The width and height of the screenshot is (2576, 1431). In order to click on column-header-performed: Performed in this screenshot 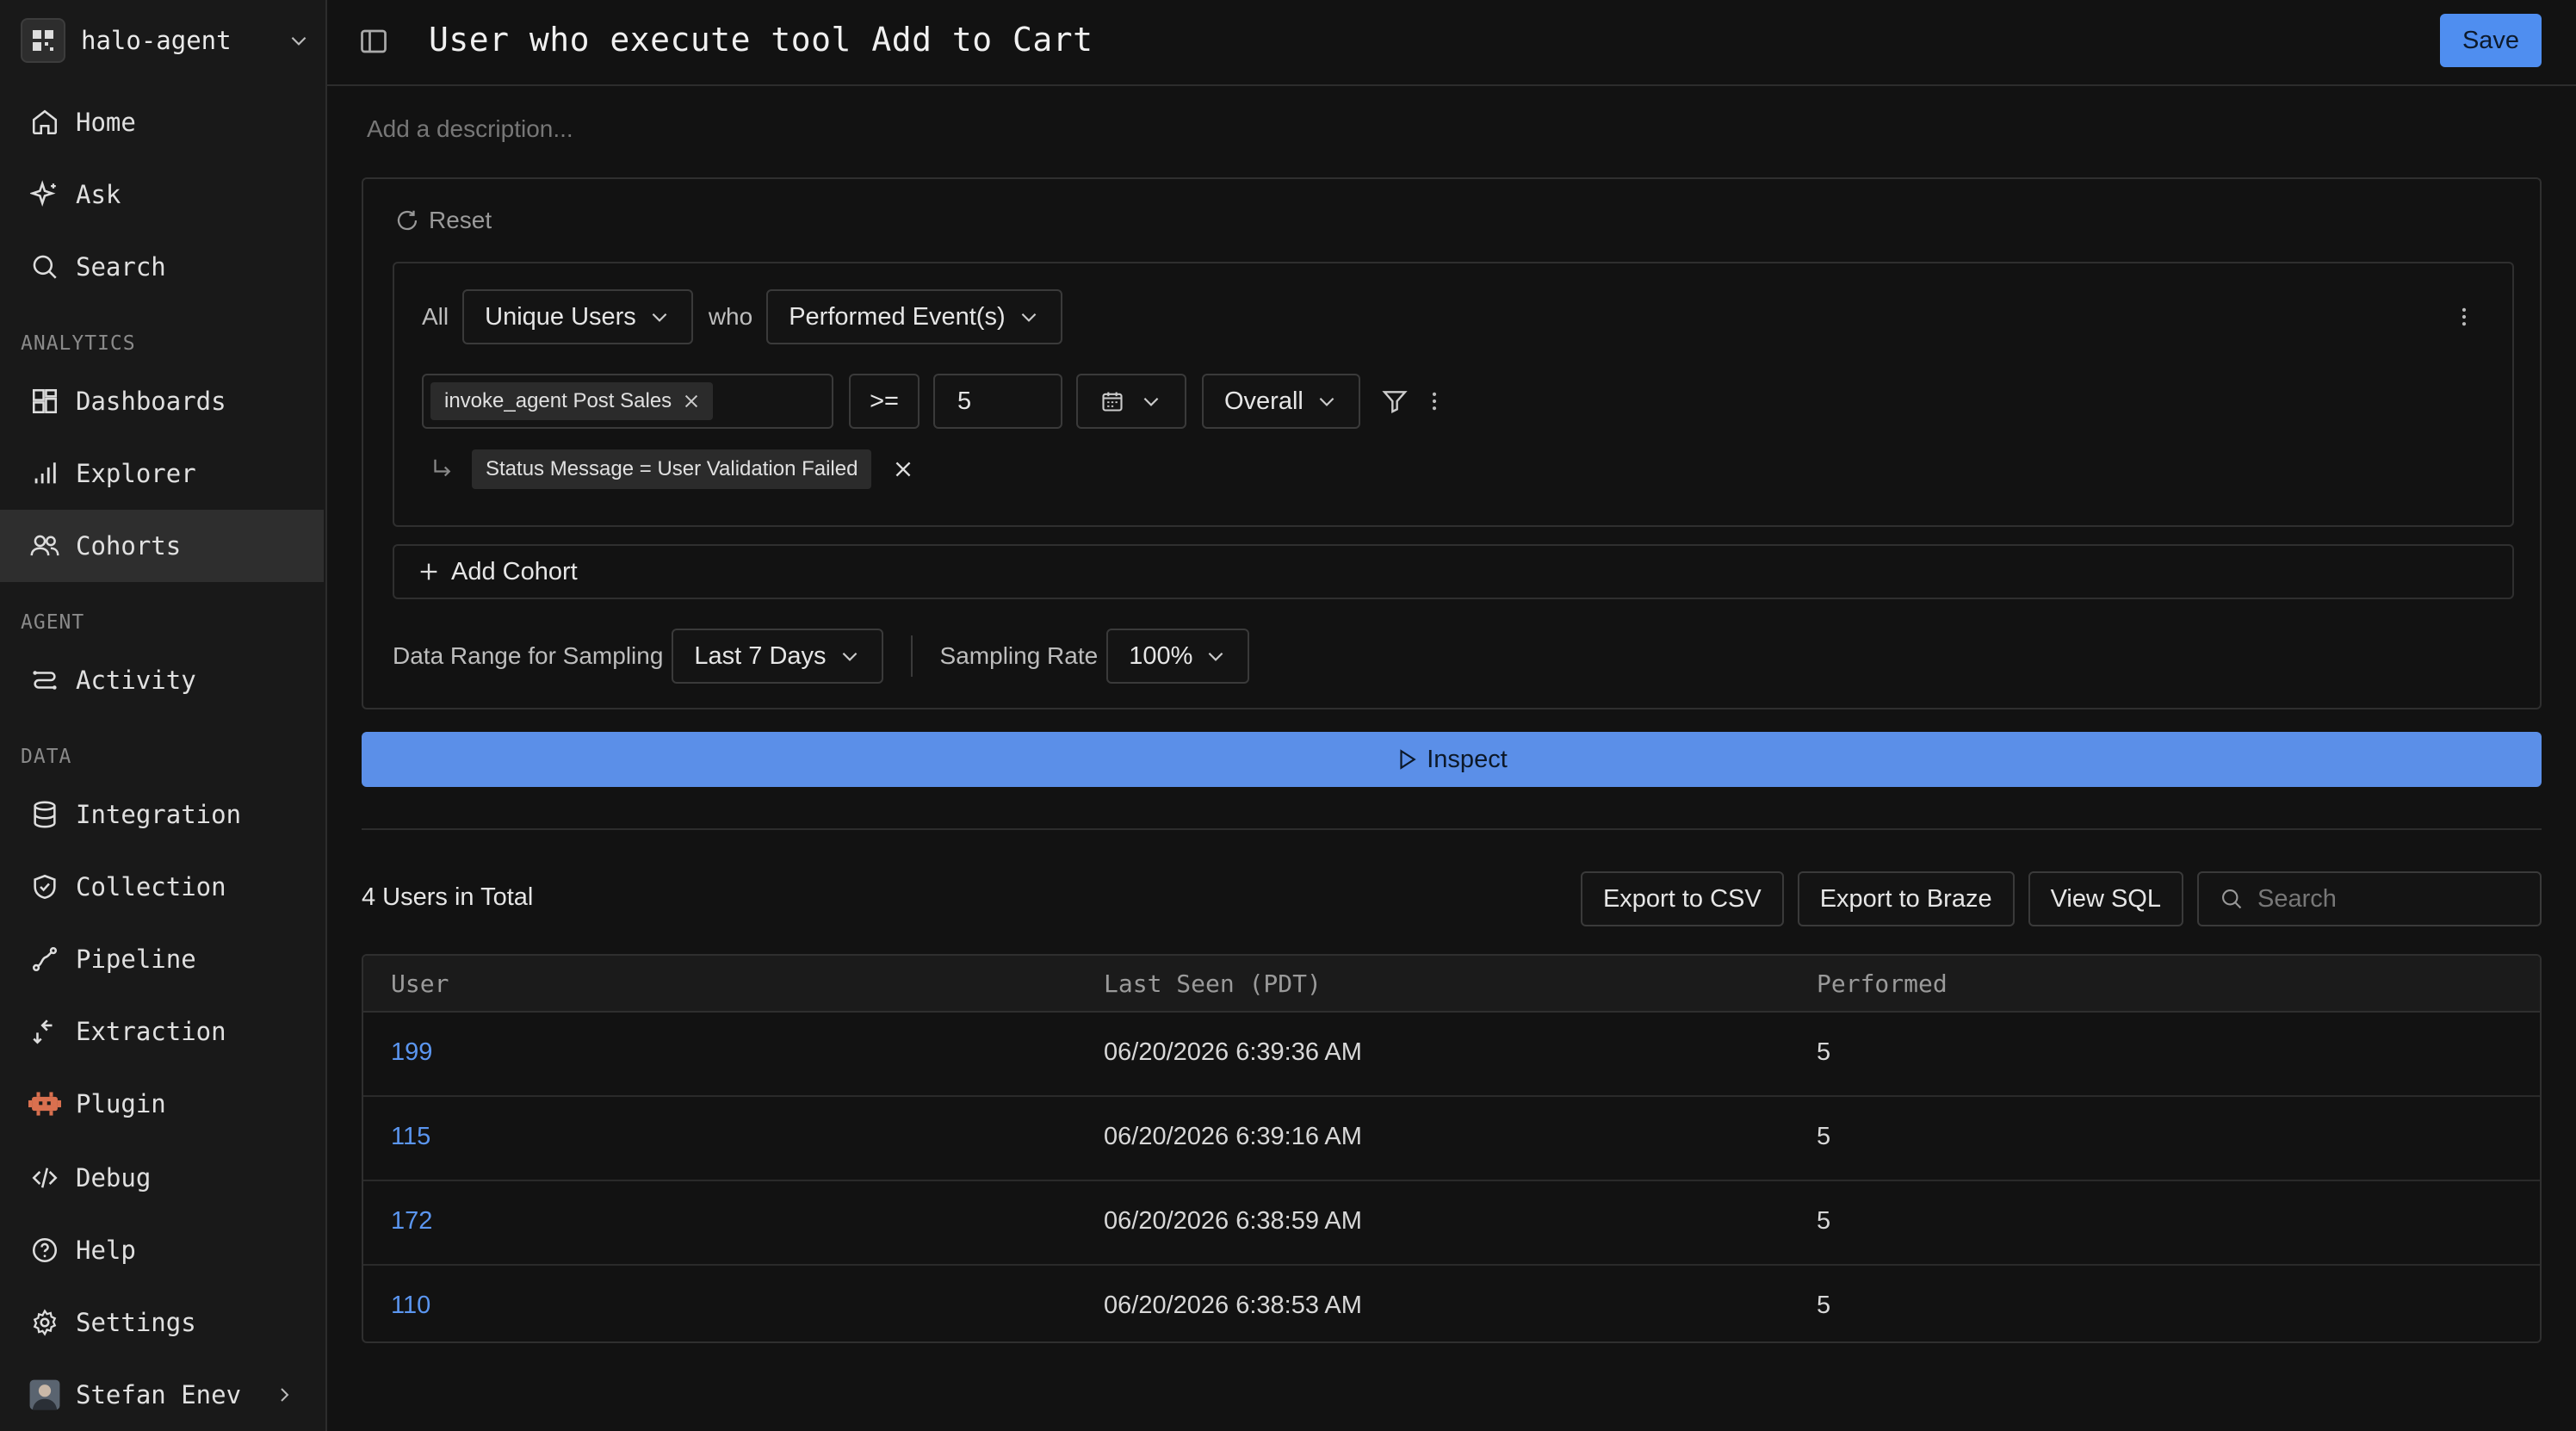, I will do `click(1882, 983)`.